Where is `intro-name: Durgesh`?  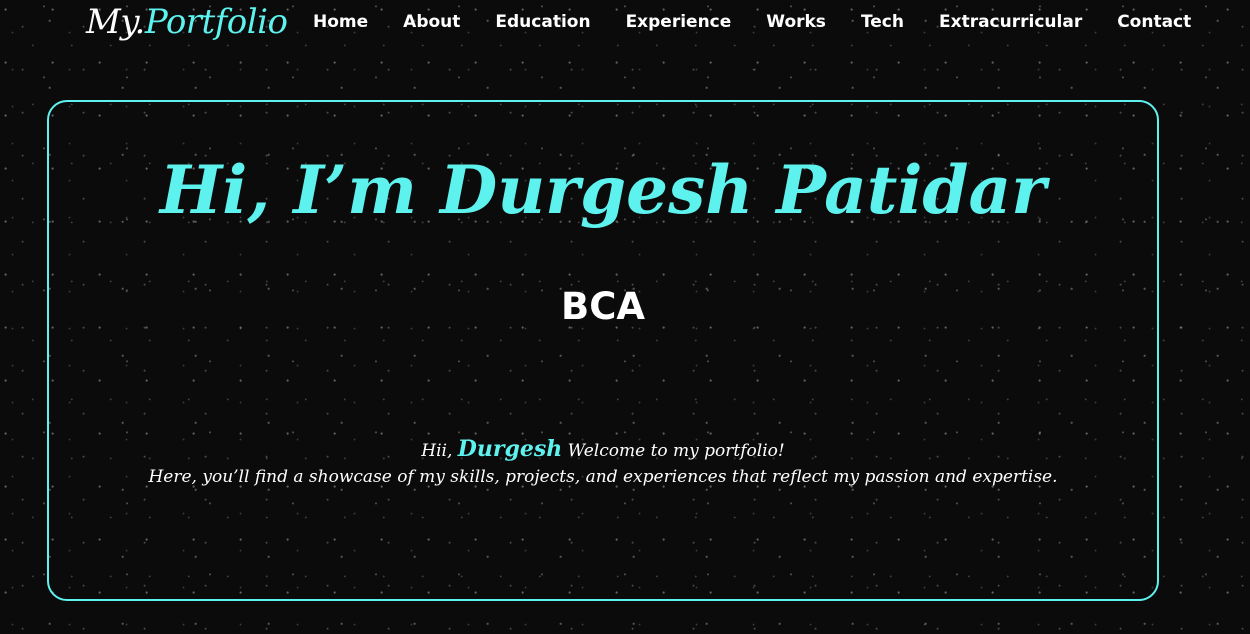 intro-name: Durgesh is located at coordinates (510, 449).